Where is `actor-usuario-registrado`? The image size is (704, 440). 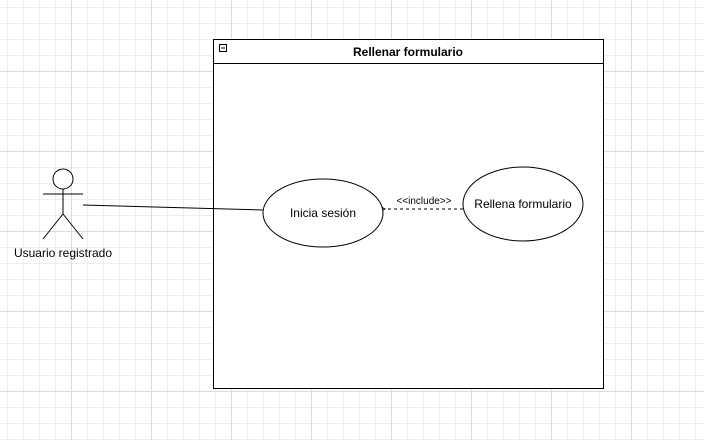
actor-usuario-registrado is located at coordinates (63, 204).